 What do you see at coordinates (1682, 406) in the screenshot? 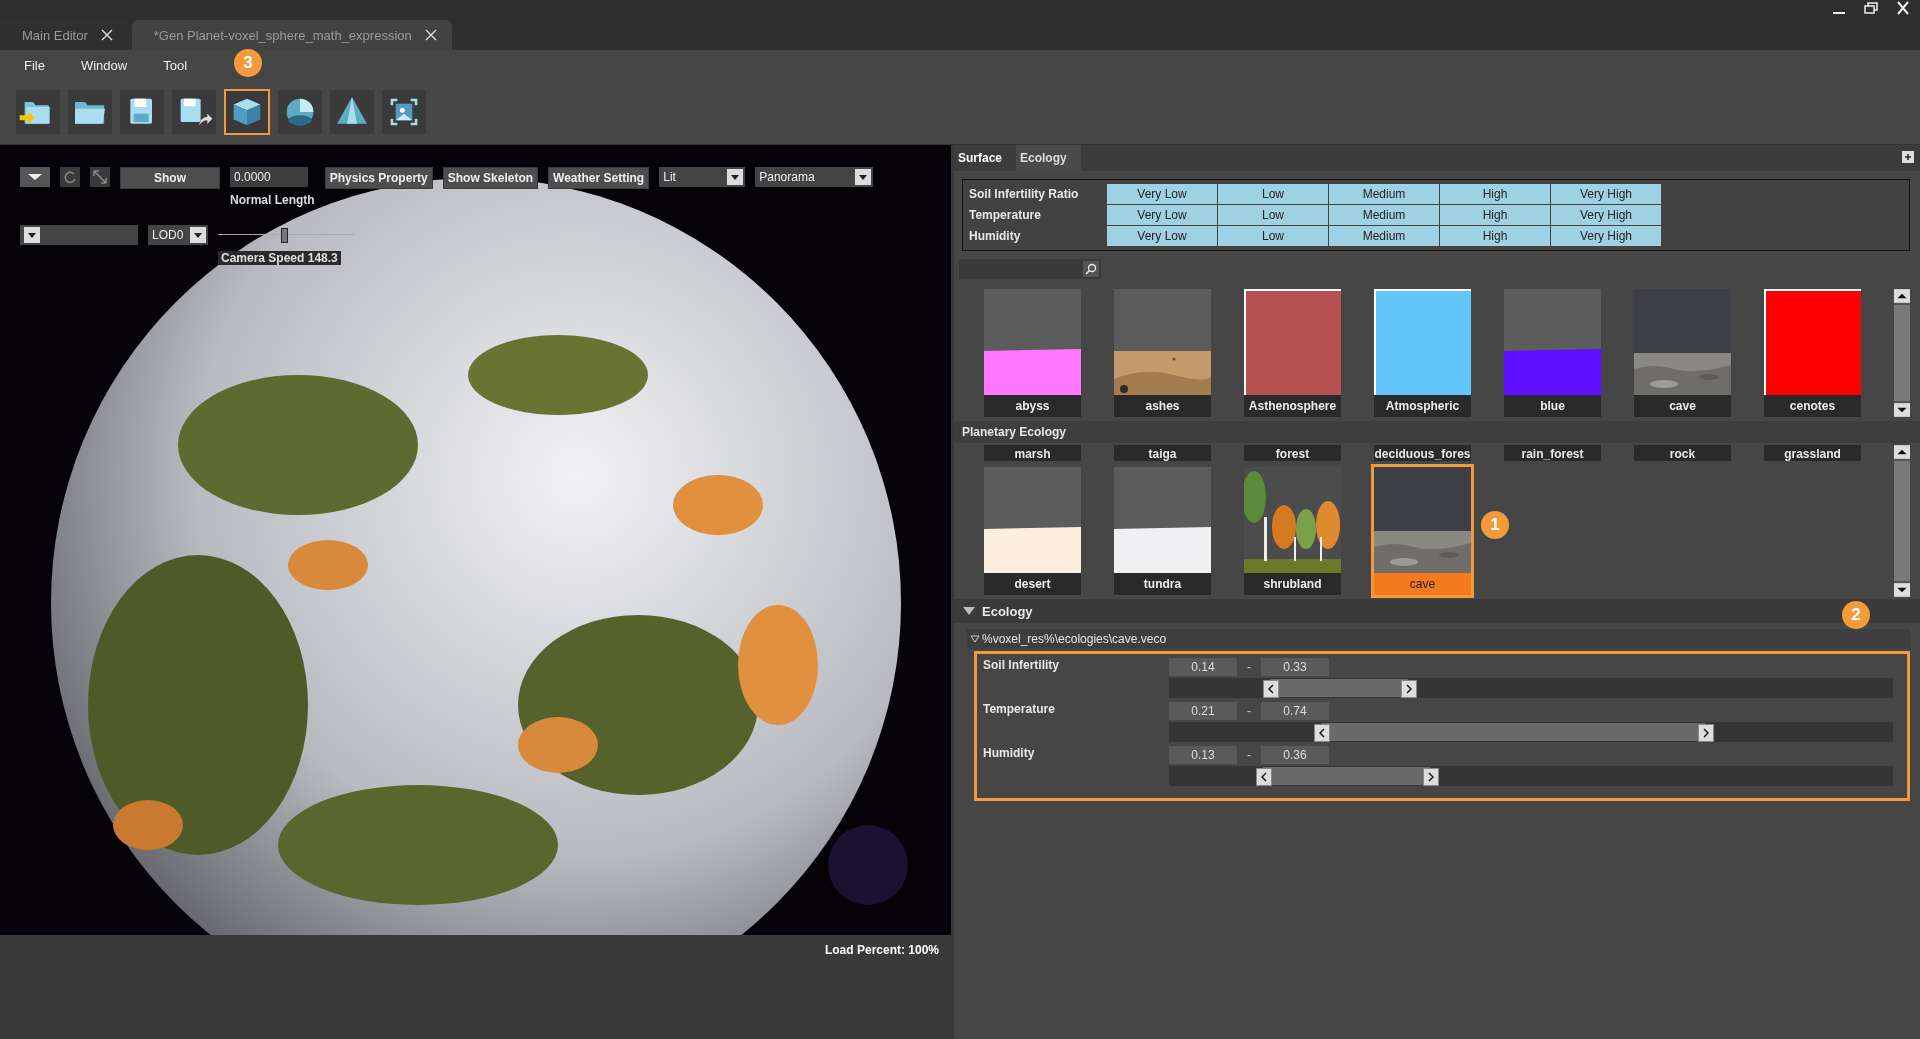
I see `material-label: cave` at bounding box center [1682, 406].